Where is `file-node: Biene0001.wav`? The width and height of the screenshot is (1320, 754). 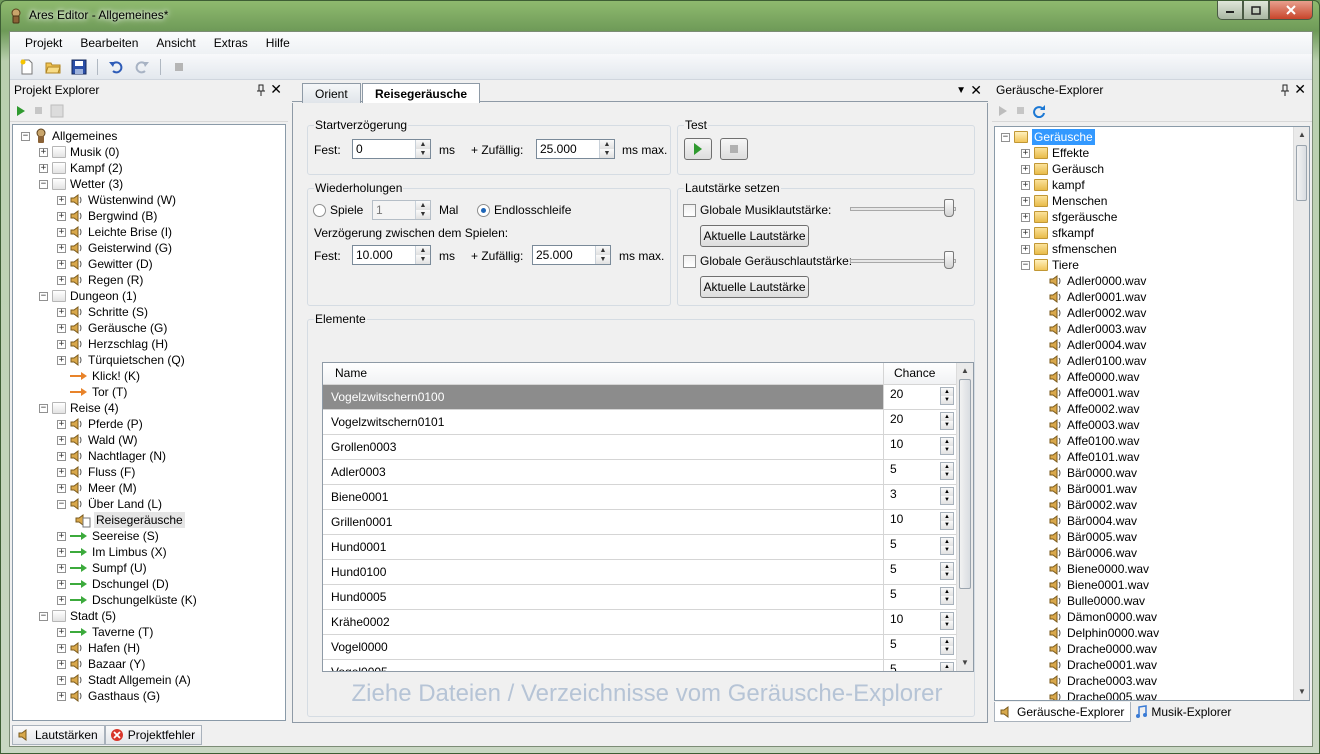
file-node: Biene0001.wav is located at coordinates (1096, 585).